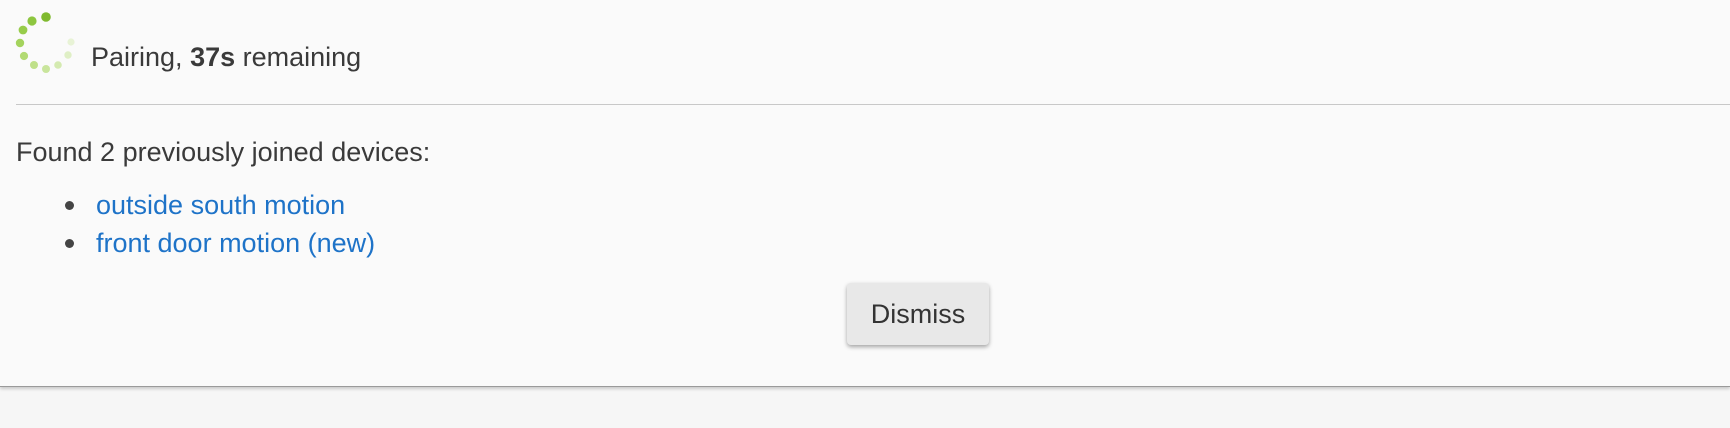 The height and width of the screenshot is (428, 1730). What do you see at coordinates (213, 57) in the screenshot?
I see `pairing-countdown: 37s` at bounding box center [213, 57].